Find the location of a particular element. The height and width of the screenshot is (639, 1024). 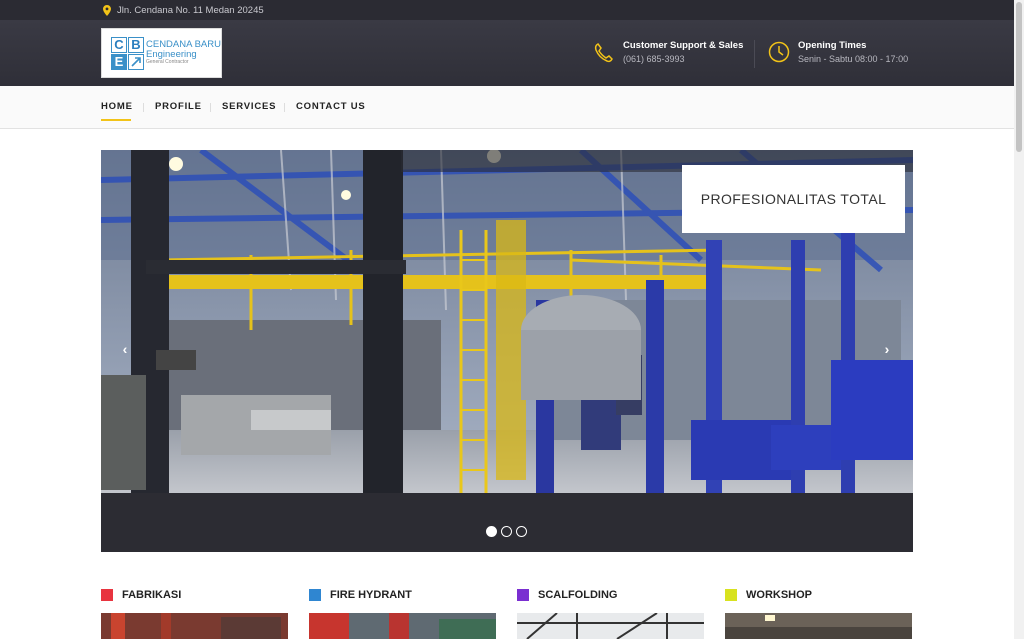

slider-pagination is located at coordinates (506, 531).